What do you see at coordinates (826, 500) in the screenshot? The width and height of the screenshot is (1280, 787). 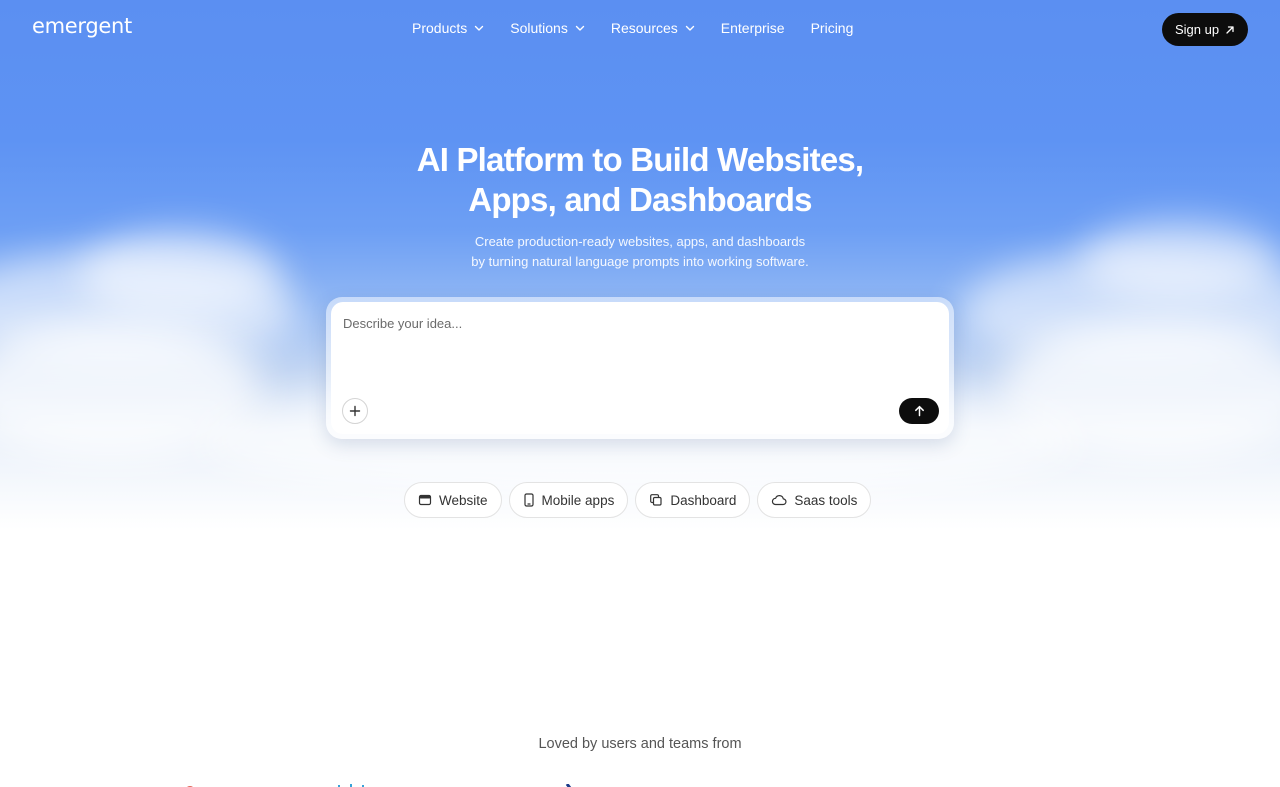 I see `chip-saas-tools-label: Saas tools` at bounding box center [826, 500].